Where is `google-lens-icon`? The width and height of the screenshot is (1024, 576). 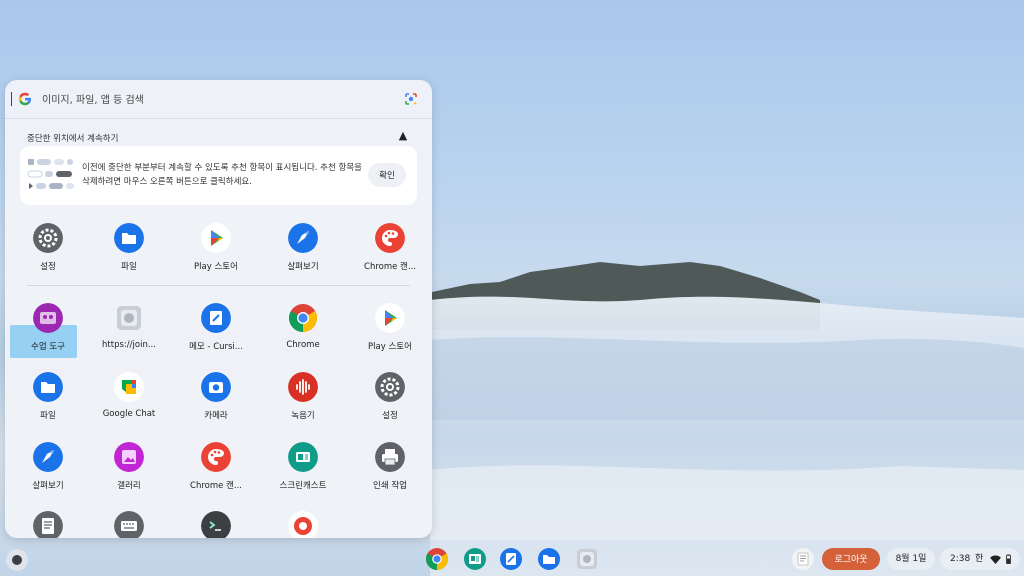 google-lens-icon is located at coordinates (411, 99).